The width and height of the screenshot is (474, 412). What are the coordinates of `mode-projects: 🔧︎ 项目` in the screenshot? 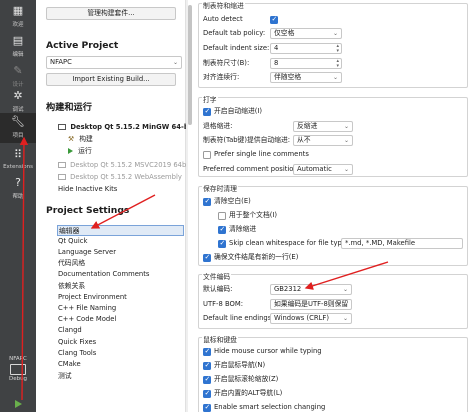 It's located at (18, 128).